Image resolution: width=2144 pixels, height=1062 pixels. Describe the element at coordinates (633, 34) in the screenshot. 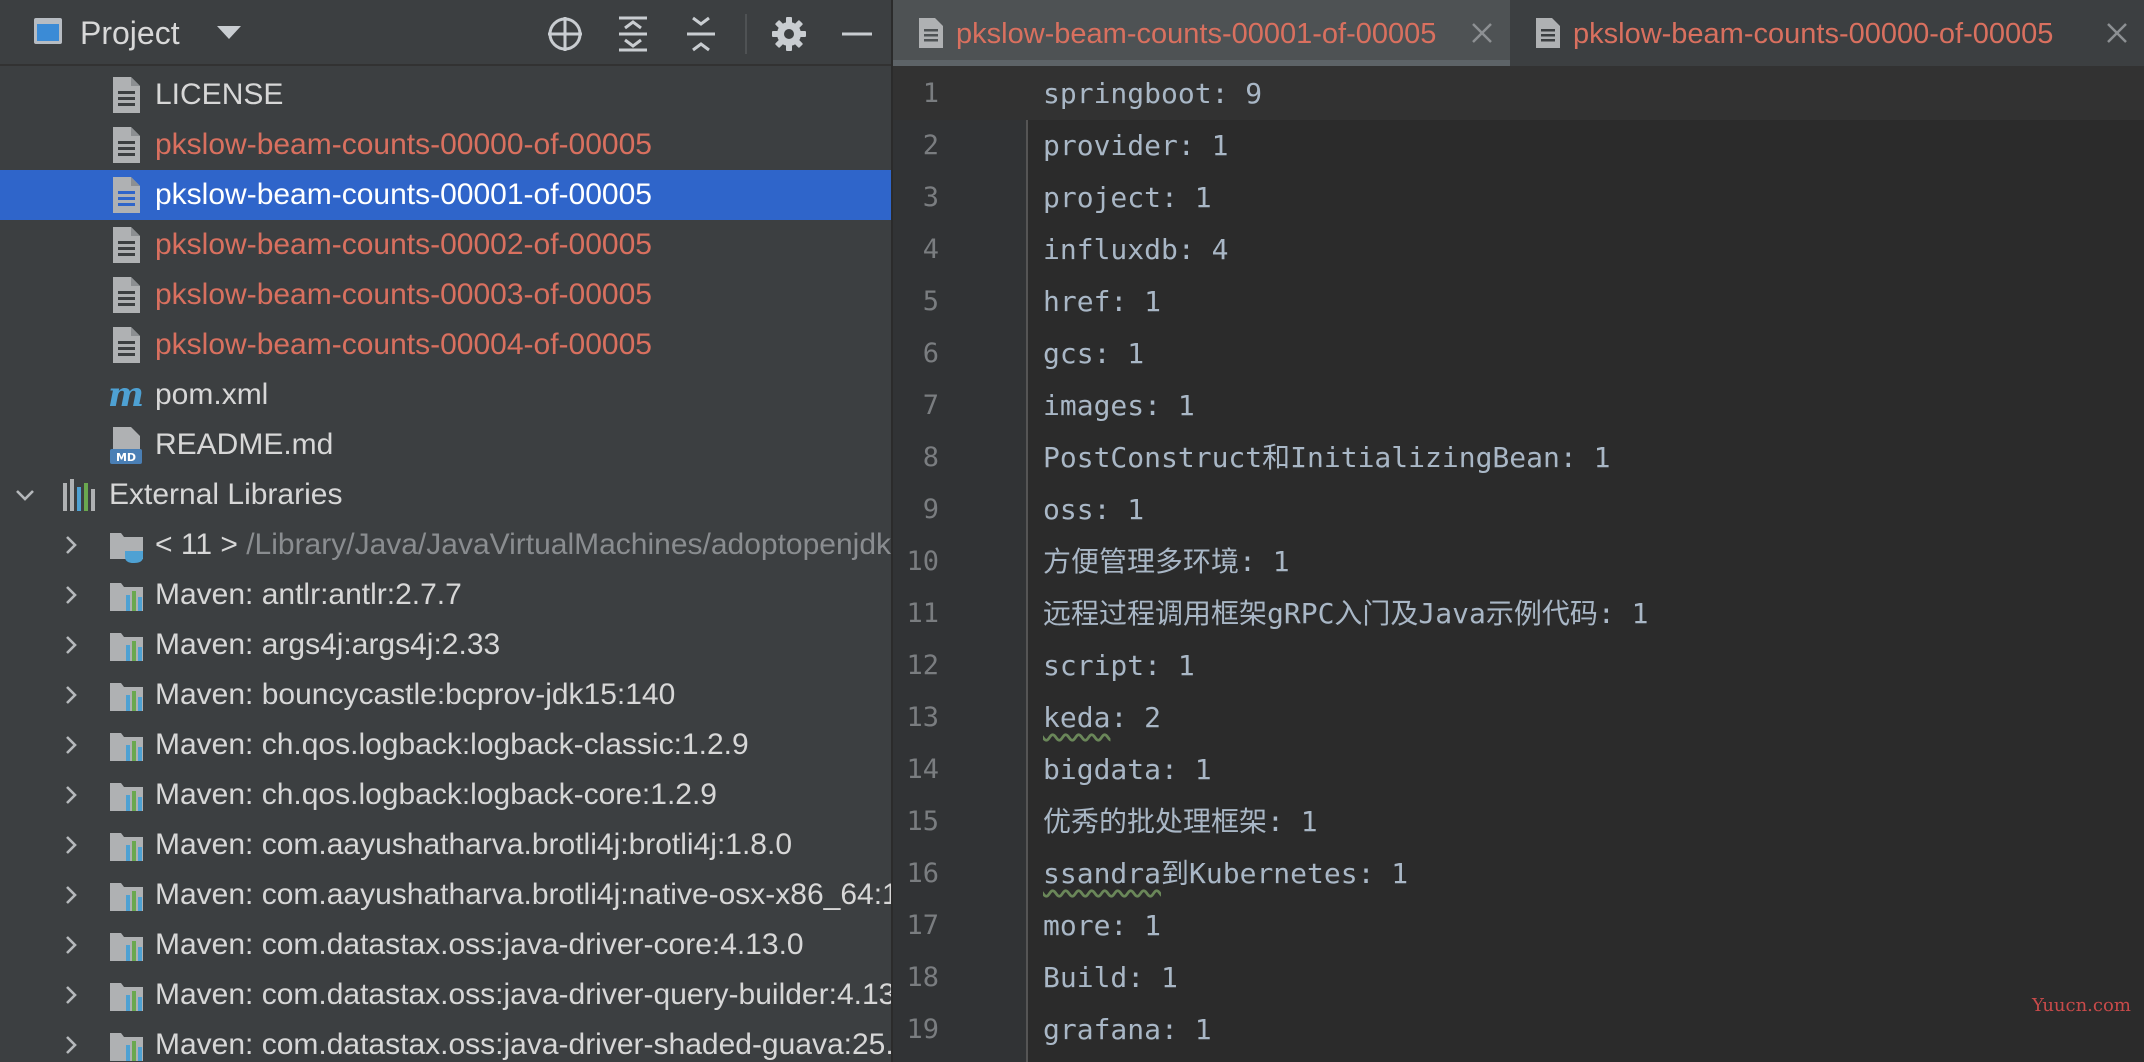

I see `expand-all-icon` at that location.